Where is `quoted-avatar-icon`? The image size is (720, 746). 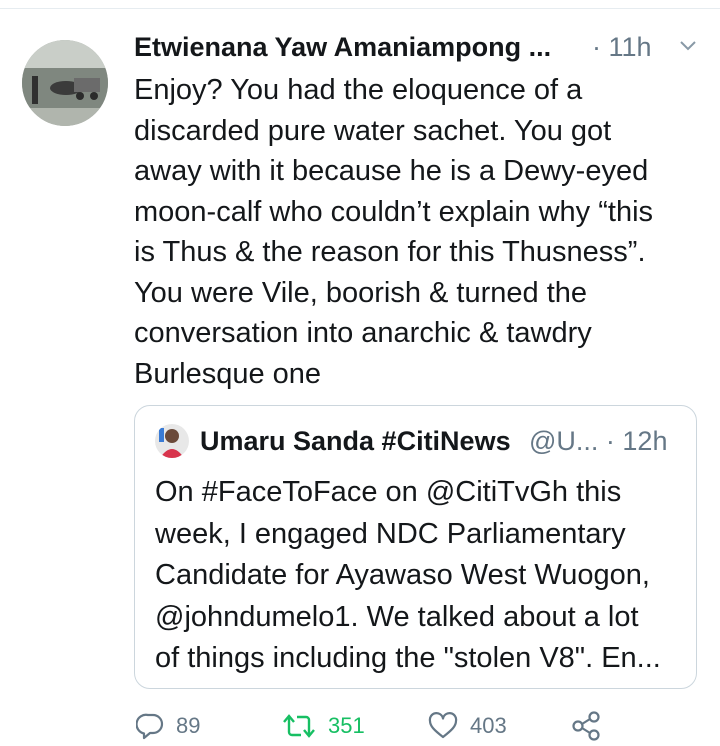
quoted-avatar-icon is located at coordinates (172, 441).